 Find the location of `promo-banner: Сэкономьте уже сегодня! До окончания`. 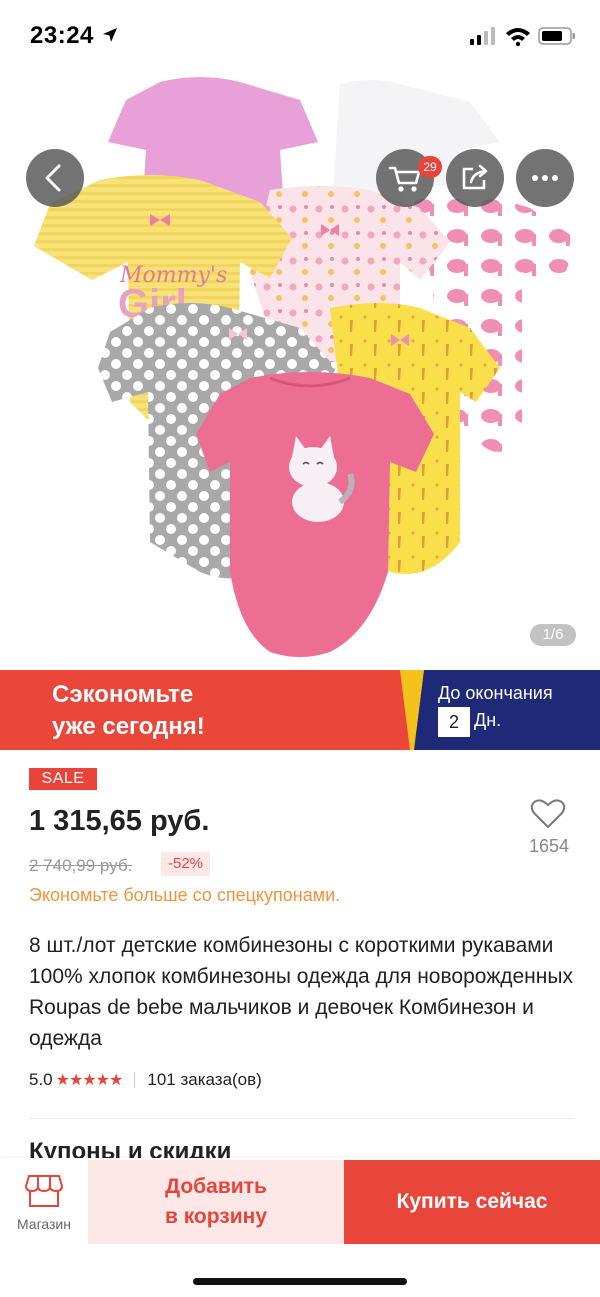

promo-banner: Сэкономьте уже сегодня! До окончания is located at coordinates (300, 710).